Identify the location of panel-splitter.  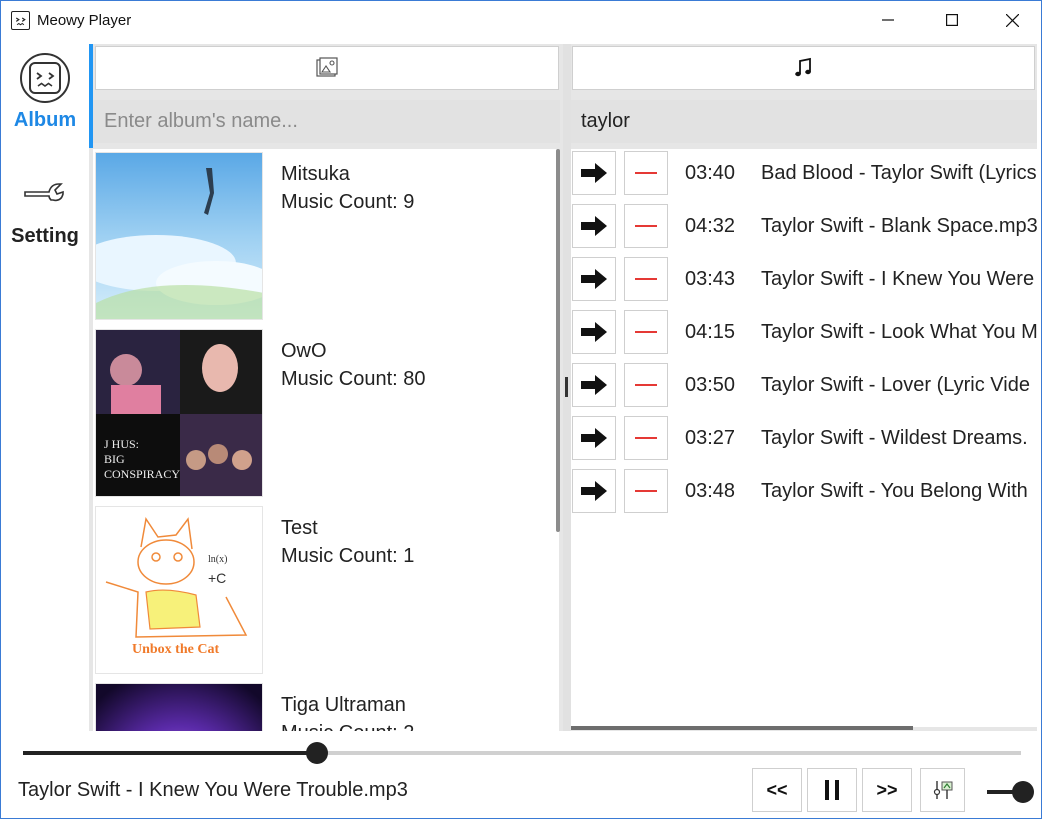
(567, 387).